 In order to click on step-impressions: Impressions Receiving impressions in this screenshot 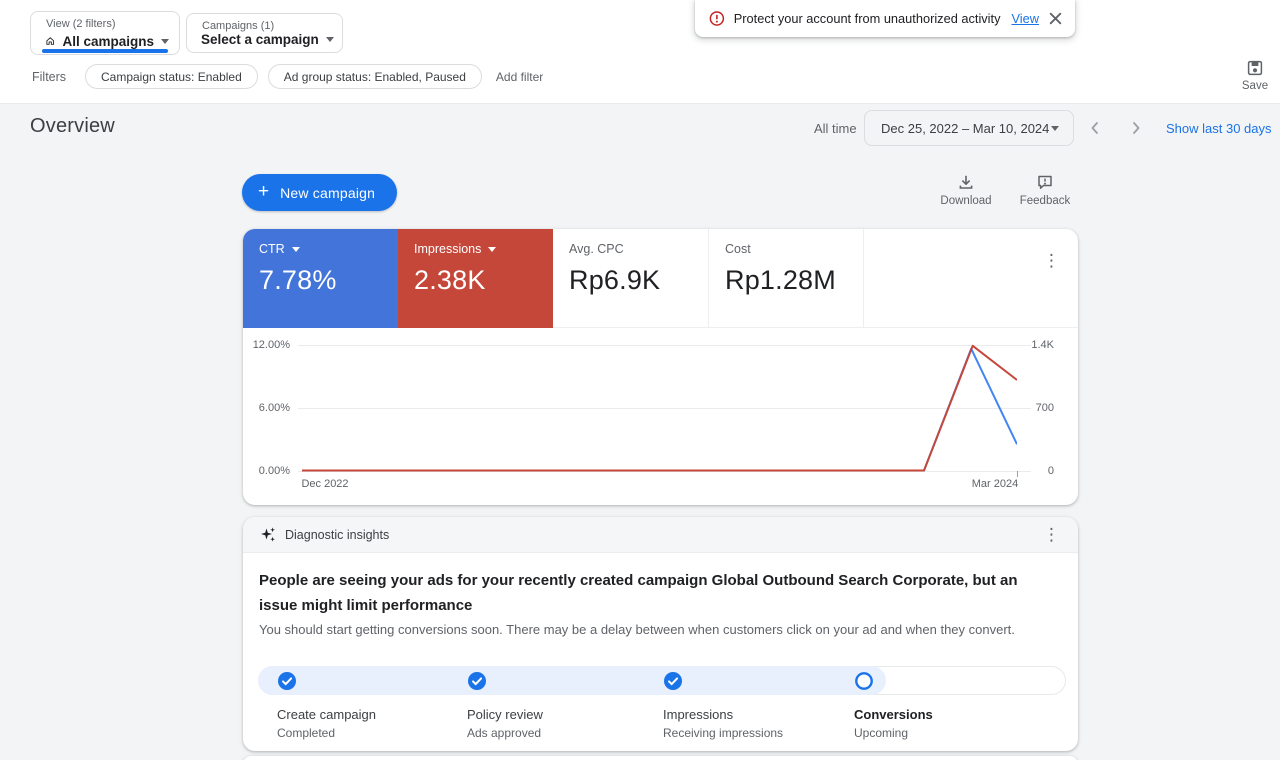, I will do `click(723, 723)`.